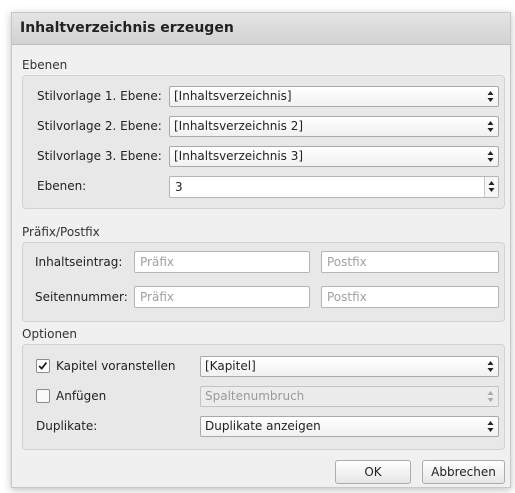 The image size is (515, 493). Describe the element at coordinates (261, 29) in the screenshot. I see `title-bar: Inhaltverzeichnis erzeugen` at that location.